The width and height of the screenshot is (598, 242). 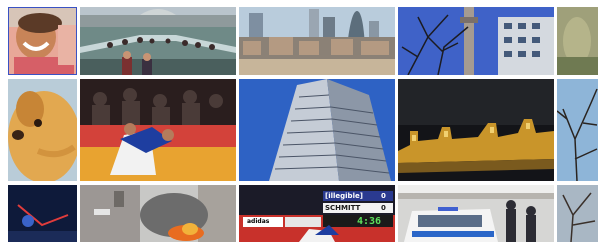 I want to click on photo-green-edge, so click(x=577, y=41).